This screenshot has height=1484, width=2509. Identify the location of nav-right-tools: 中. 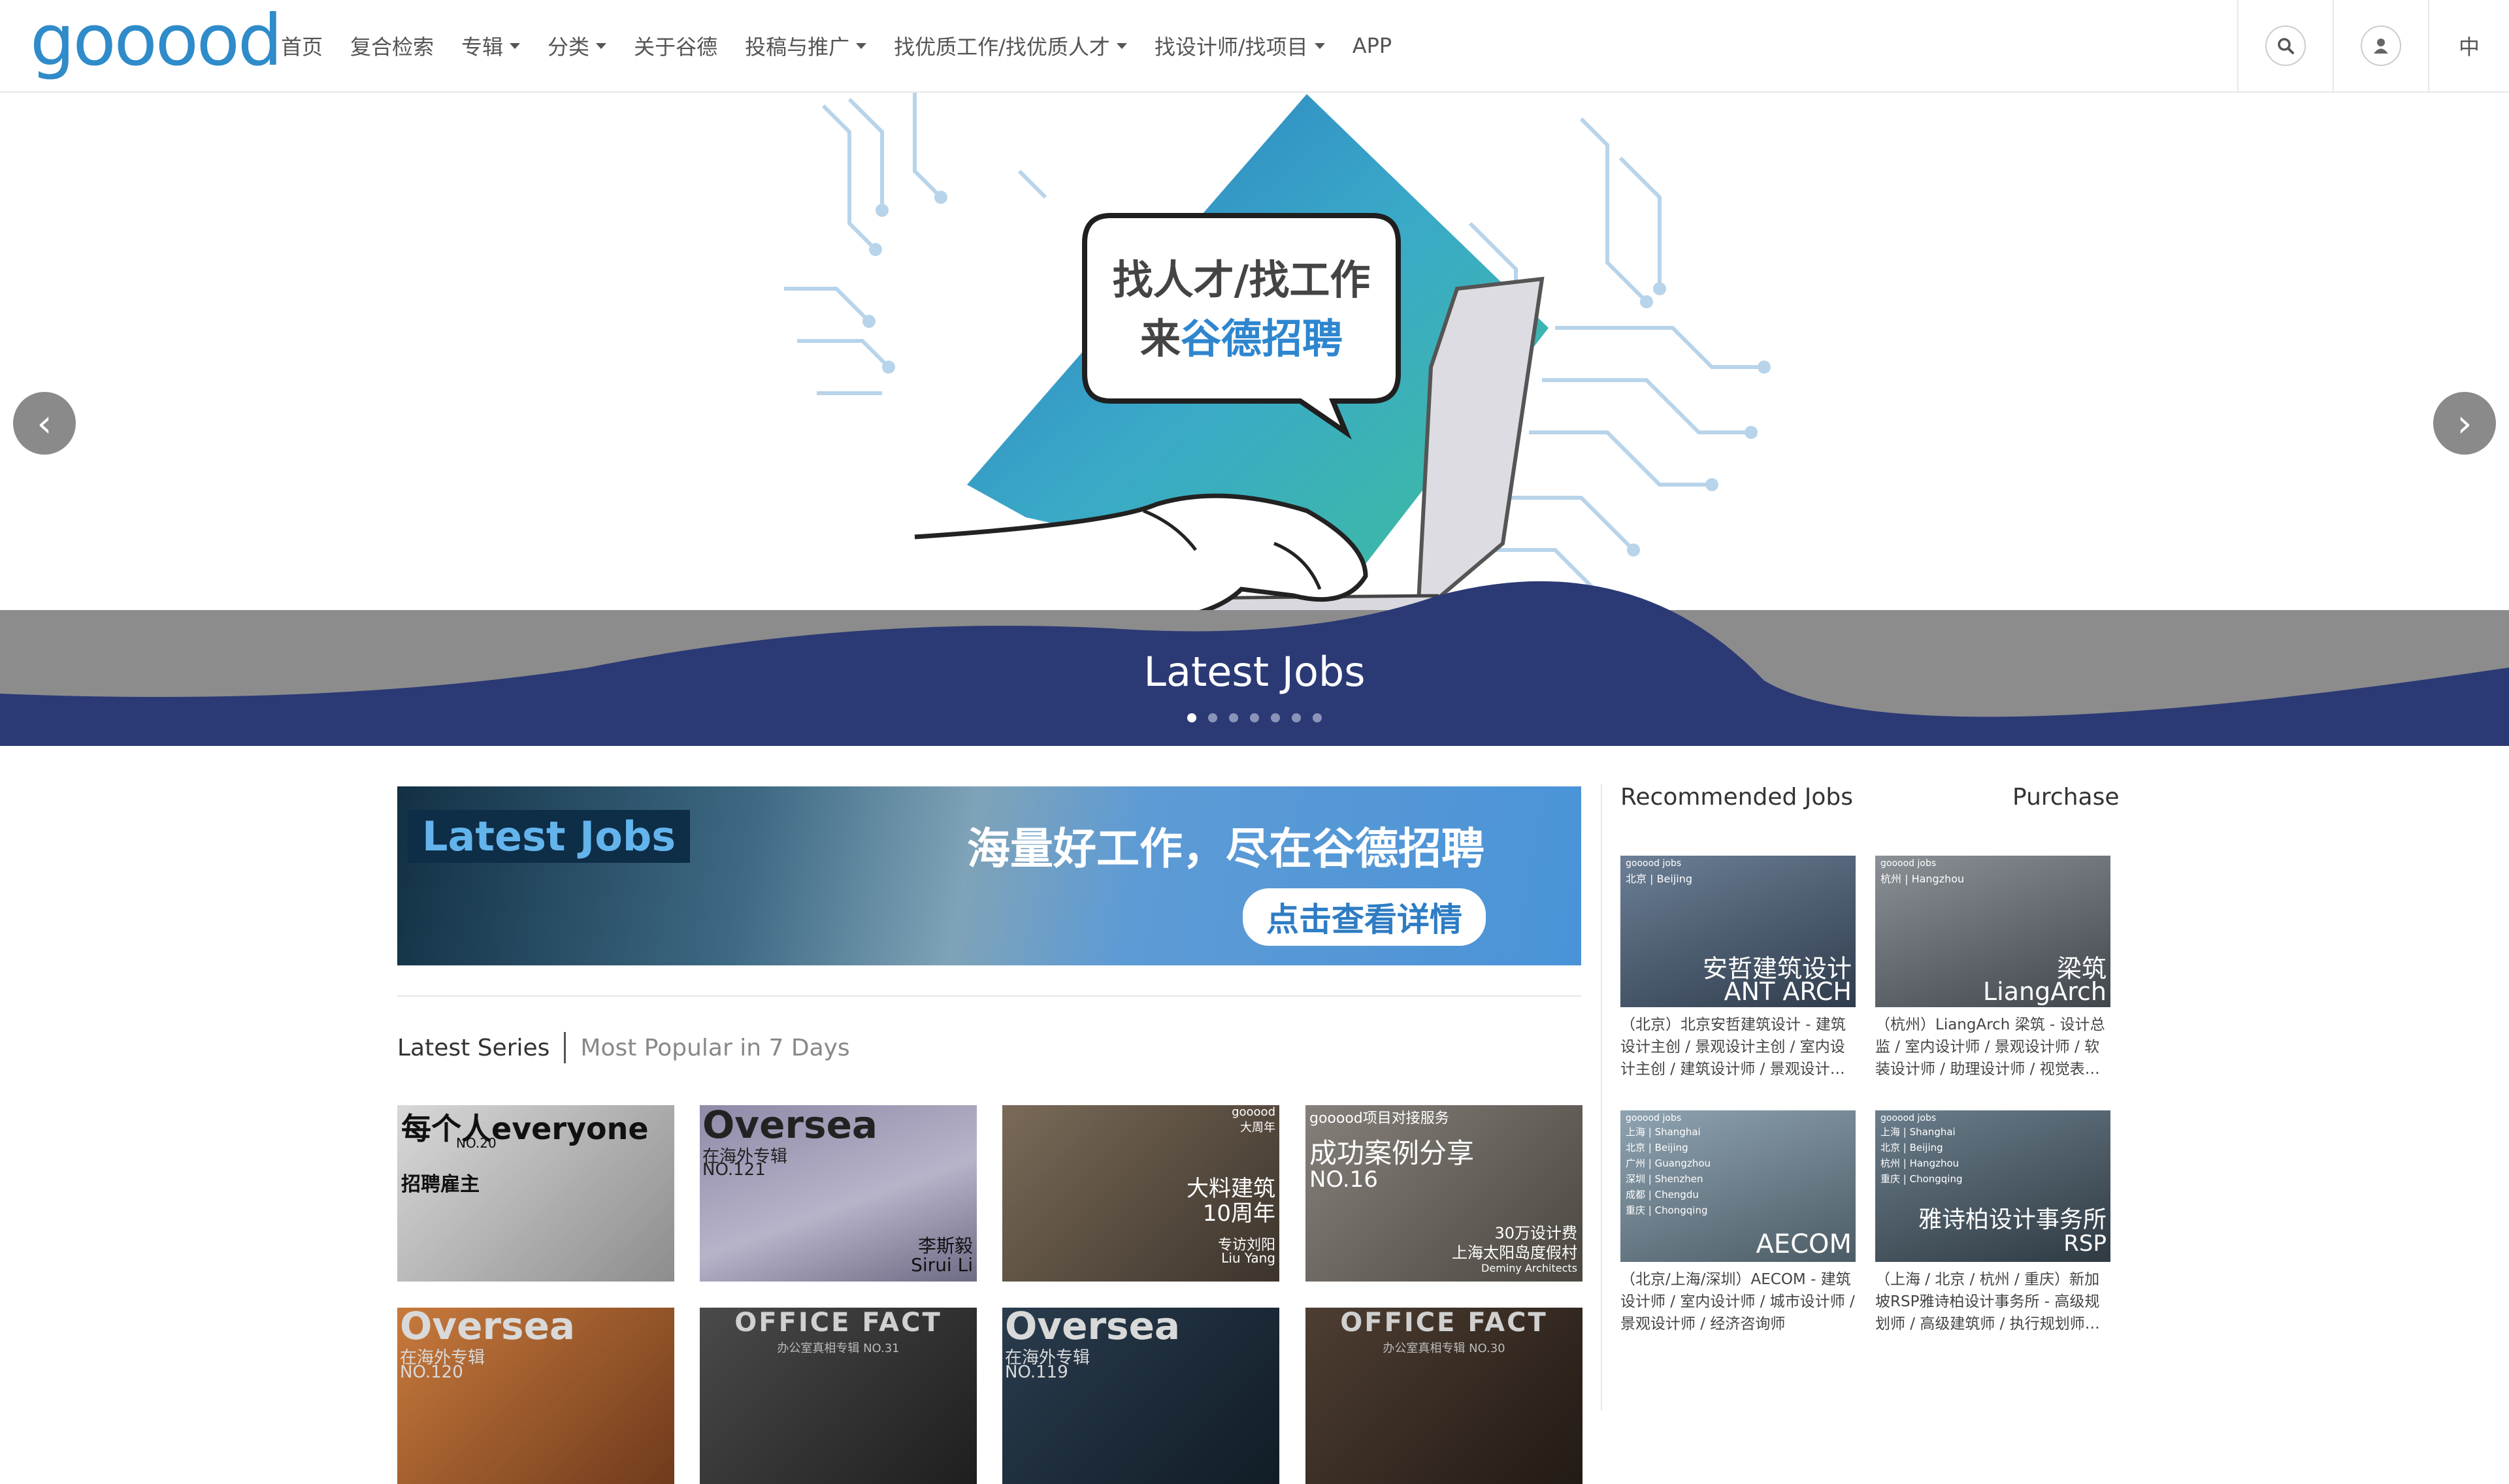
(2373, 45).